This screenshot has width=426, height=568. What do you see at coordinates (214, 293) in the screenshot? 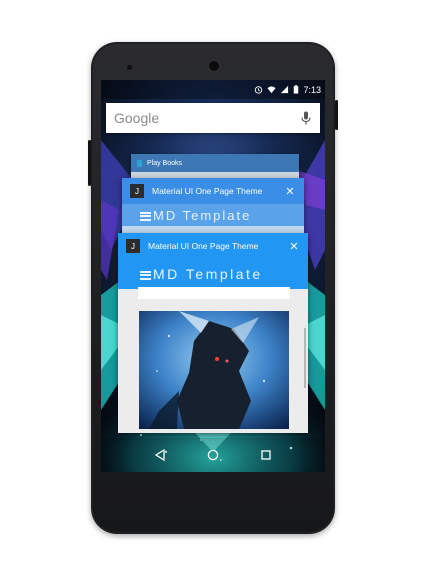
I see `content-panel` at bounding box center [214, 293].